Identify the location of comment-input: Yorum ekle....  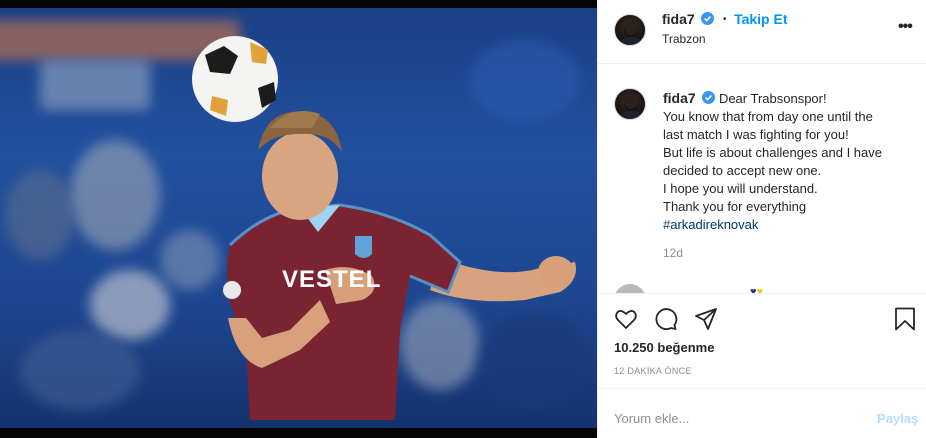
(651, 418).